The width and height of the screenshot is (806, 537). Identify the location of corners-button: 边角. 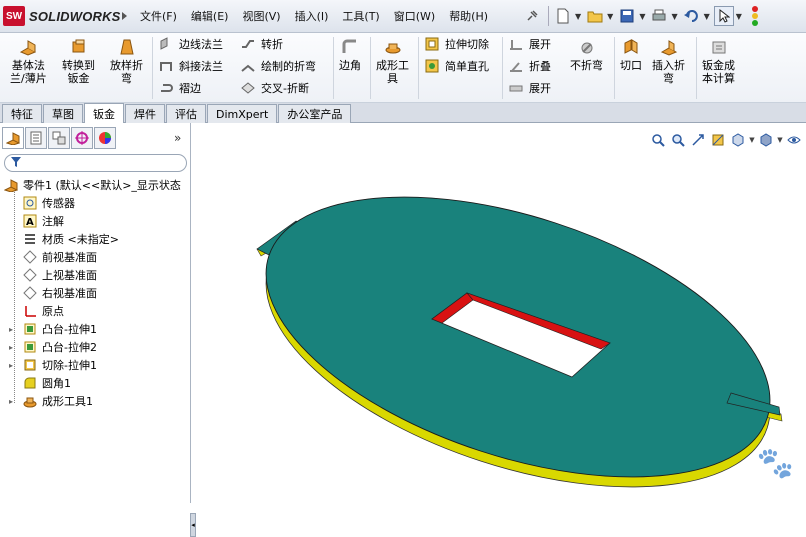
(350, 54).